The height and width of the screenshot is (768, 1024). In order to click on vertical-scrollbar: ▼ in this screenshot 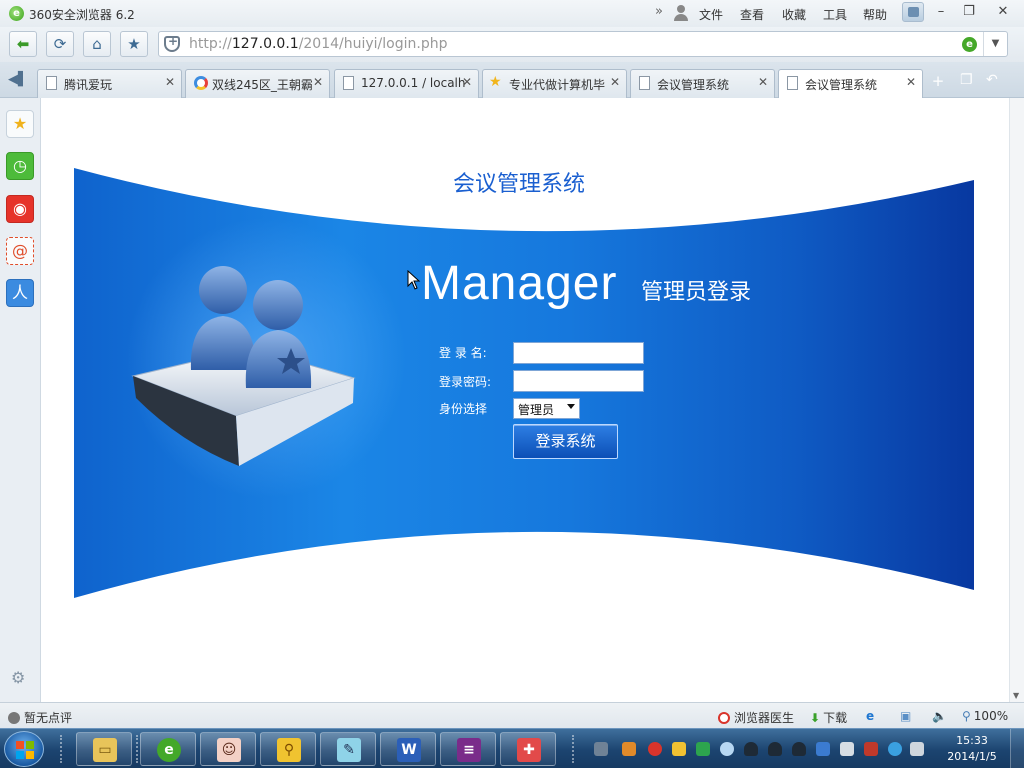, I will do `click(1016, 400)`.